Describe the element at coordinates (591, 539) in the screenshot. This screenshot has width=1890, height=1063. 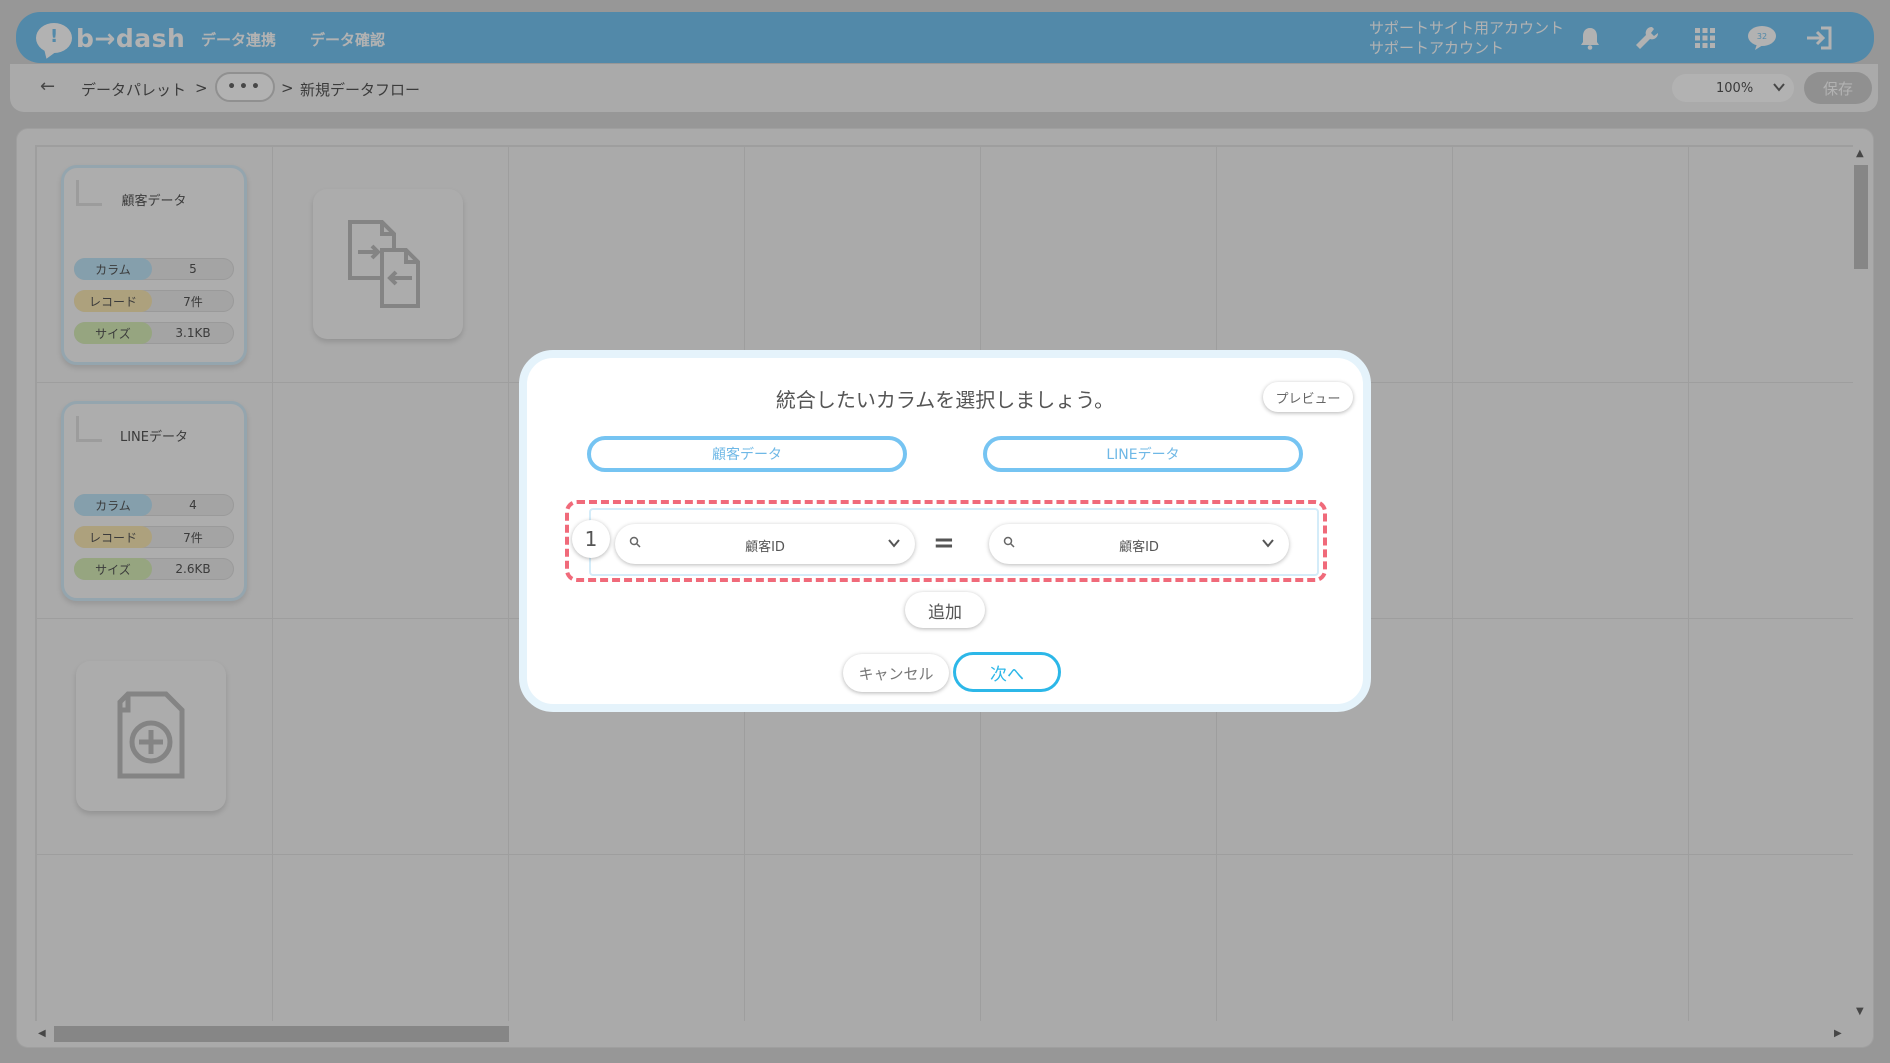
I see `row-number-badge: 1` at that location.